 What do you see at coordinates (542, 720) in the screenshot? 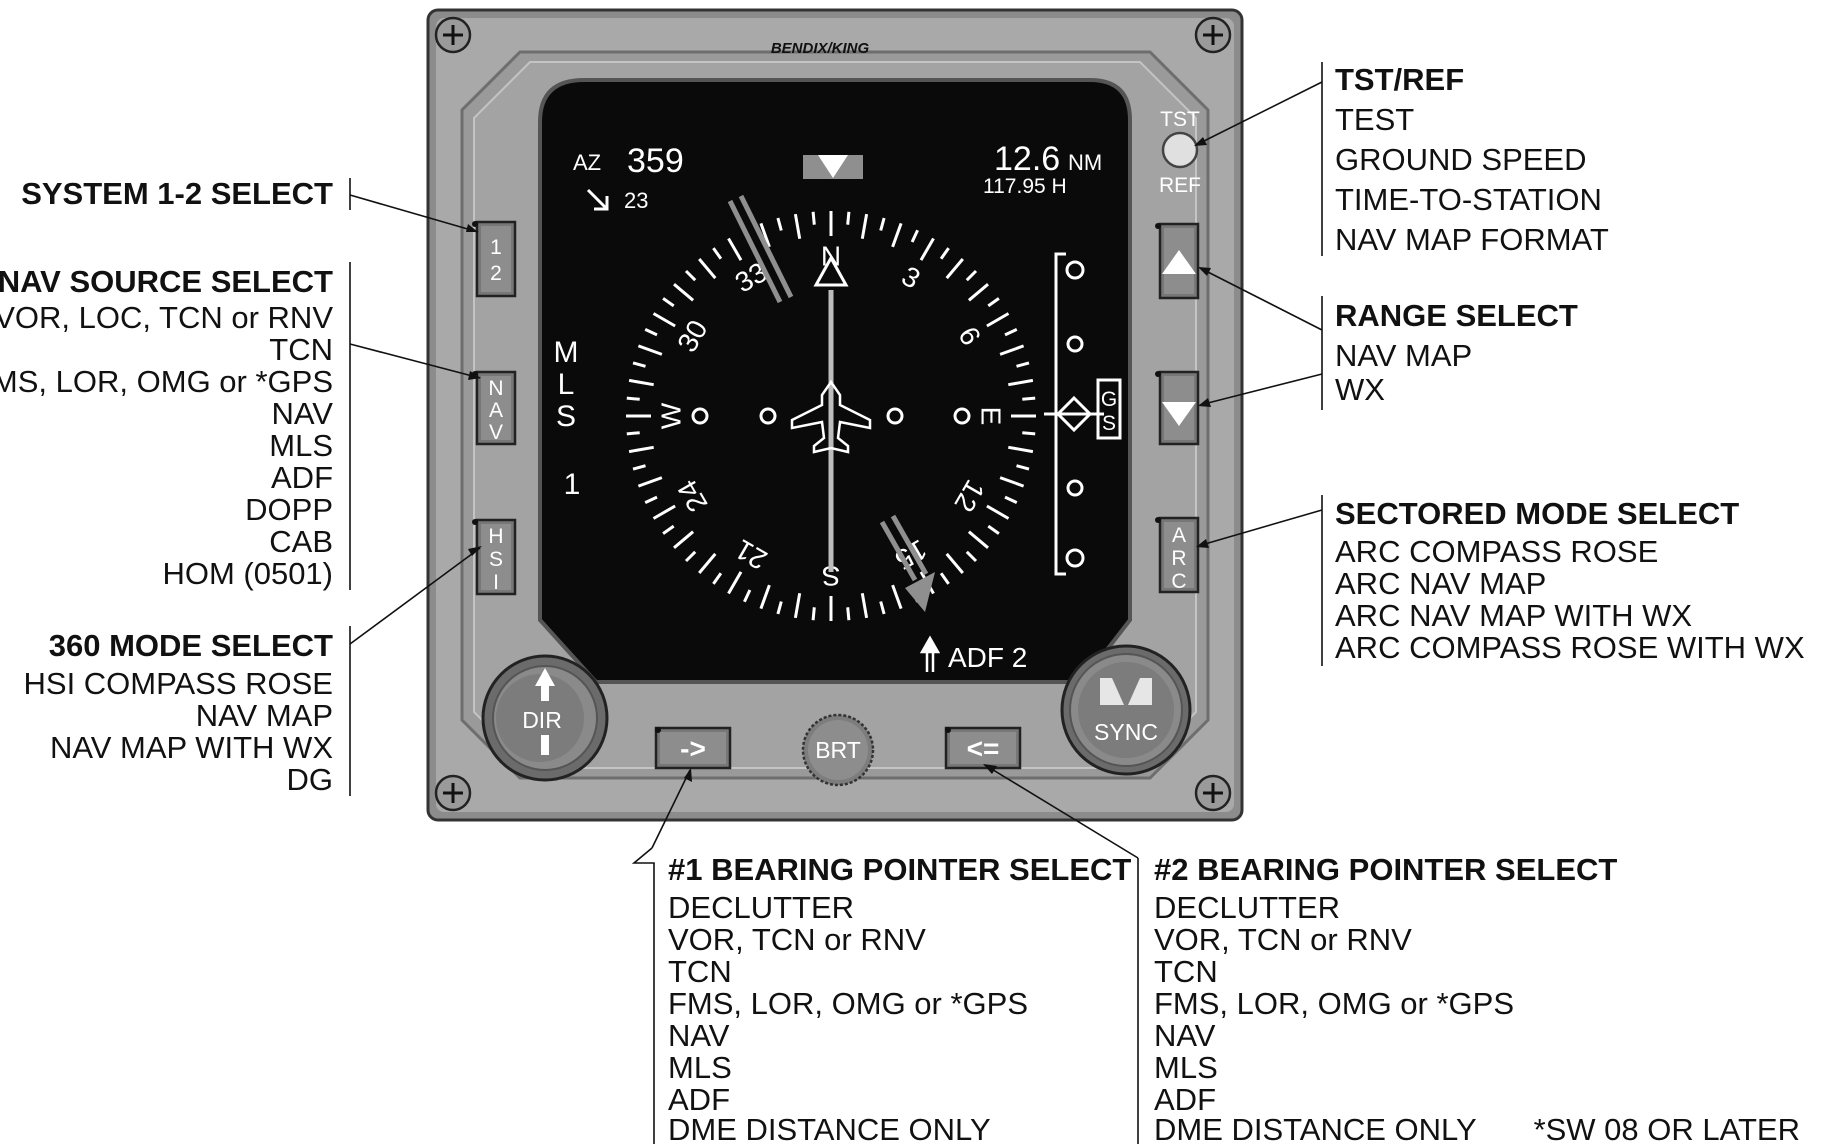
I see `dir-label: DIR` at bounding box center [542, 720].